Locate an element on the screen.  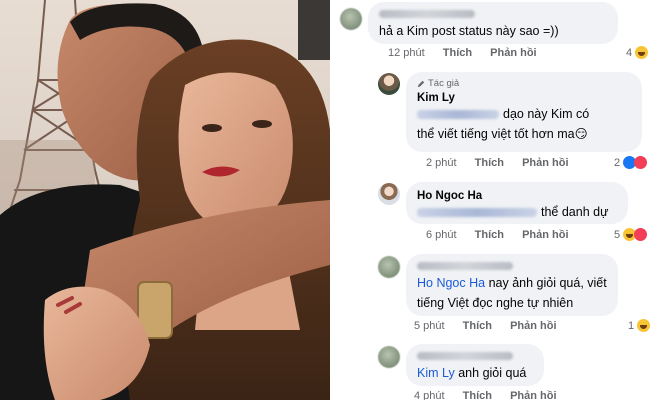
commenter-name: Ho Ngoc Ha is located at coordinates (517, 196).